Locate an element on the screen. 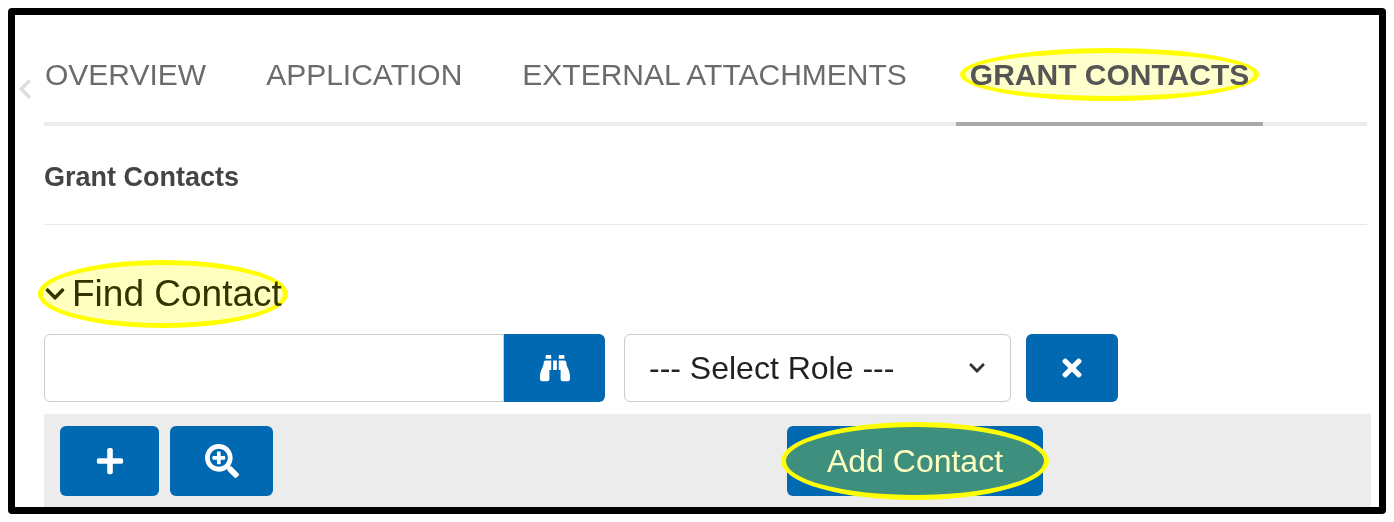 The width and height of the screenshot is (1394, 522). tab: EXTERNAL ATTACHMENTS is located at coordinates (714, 89).